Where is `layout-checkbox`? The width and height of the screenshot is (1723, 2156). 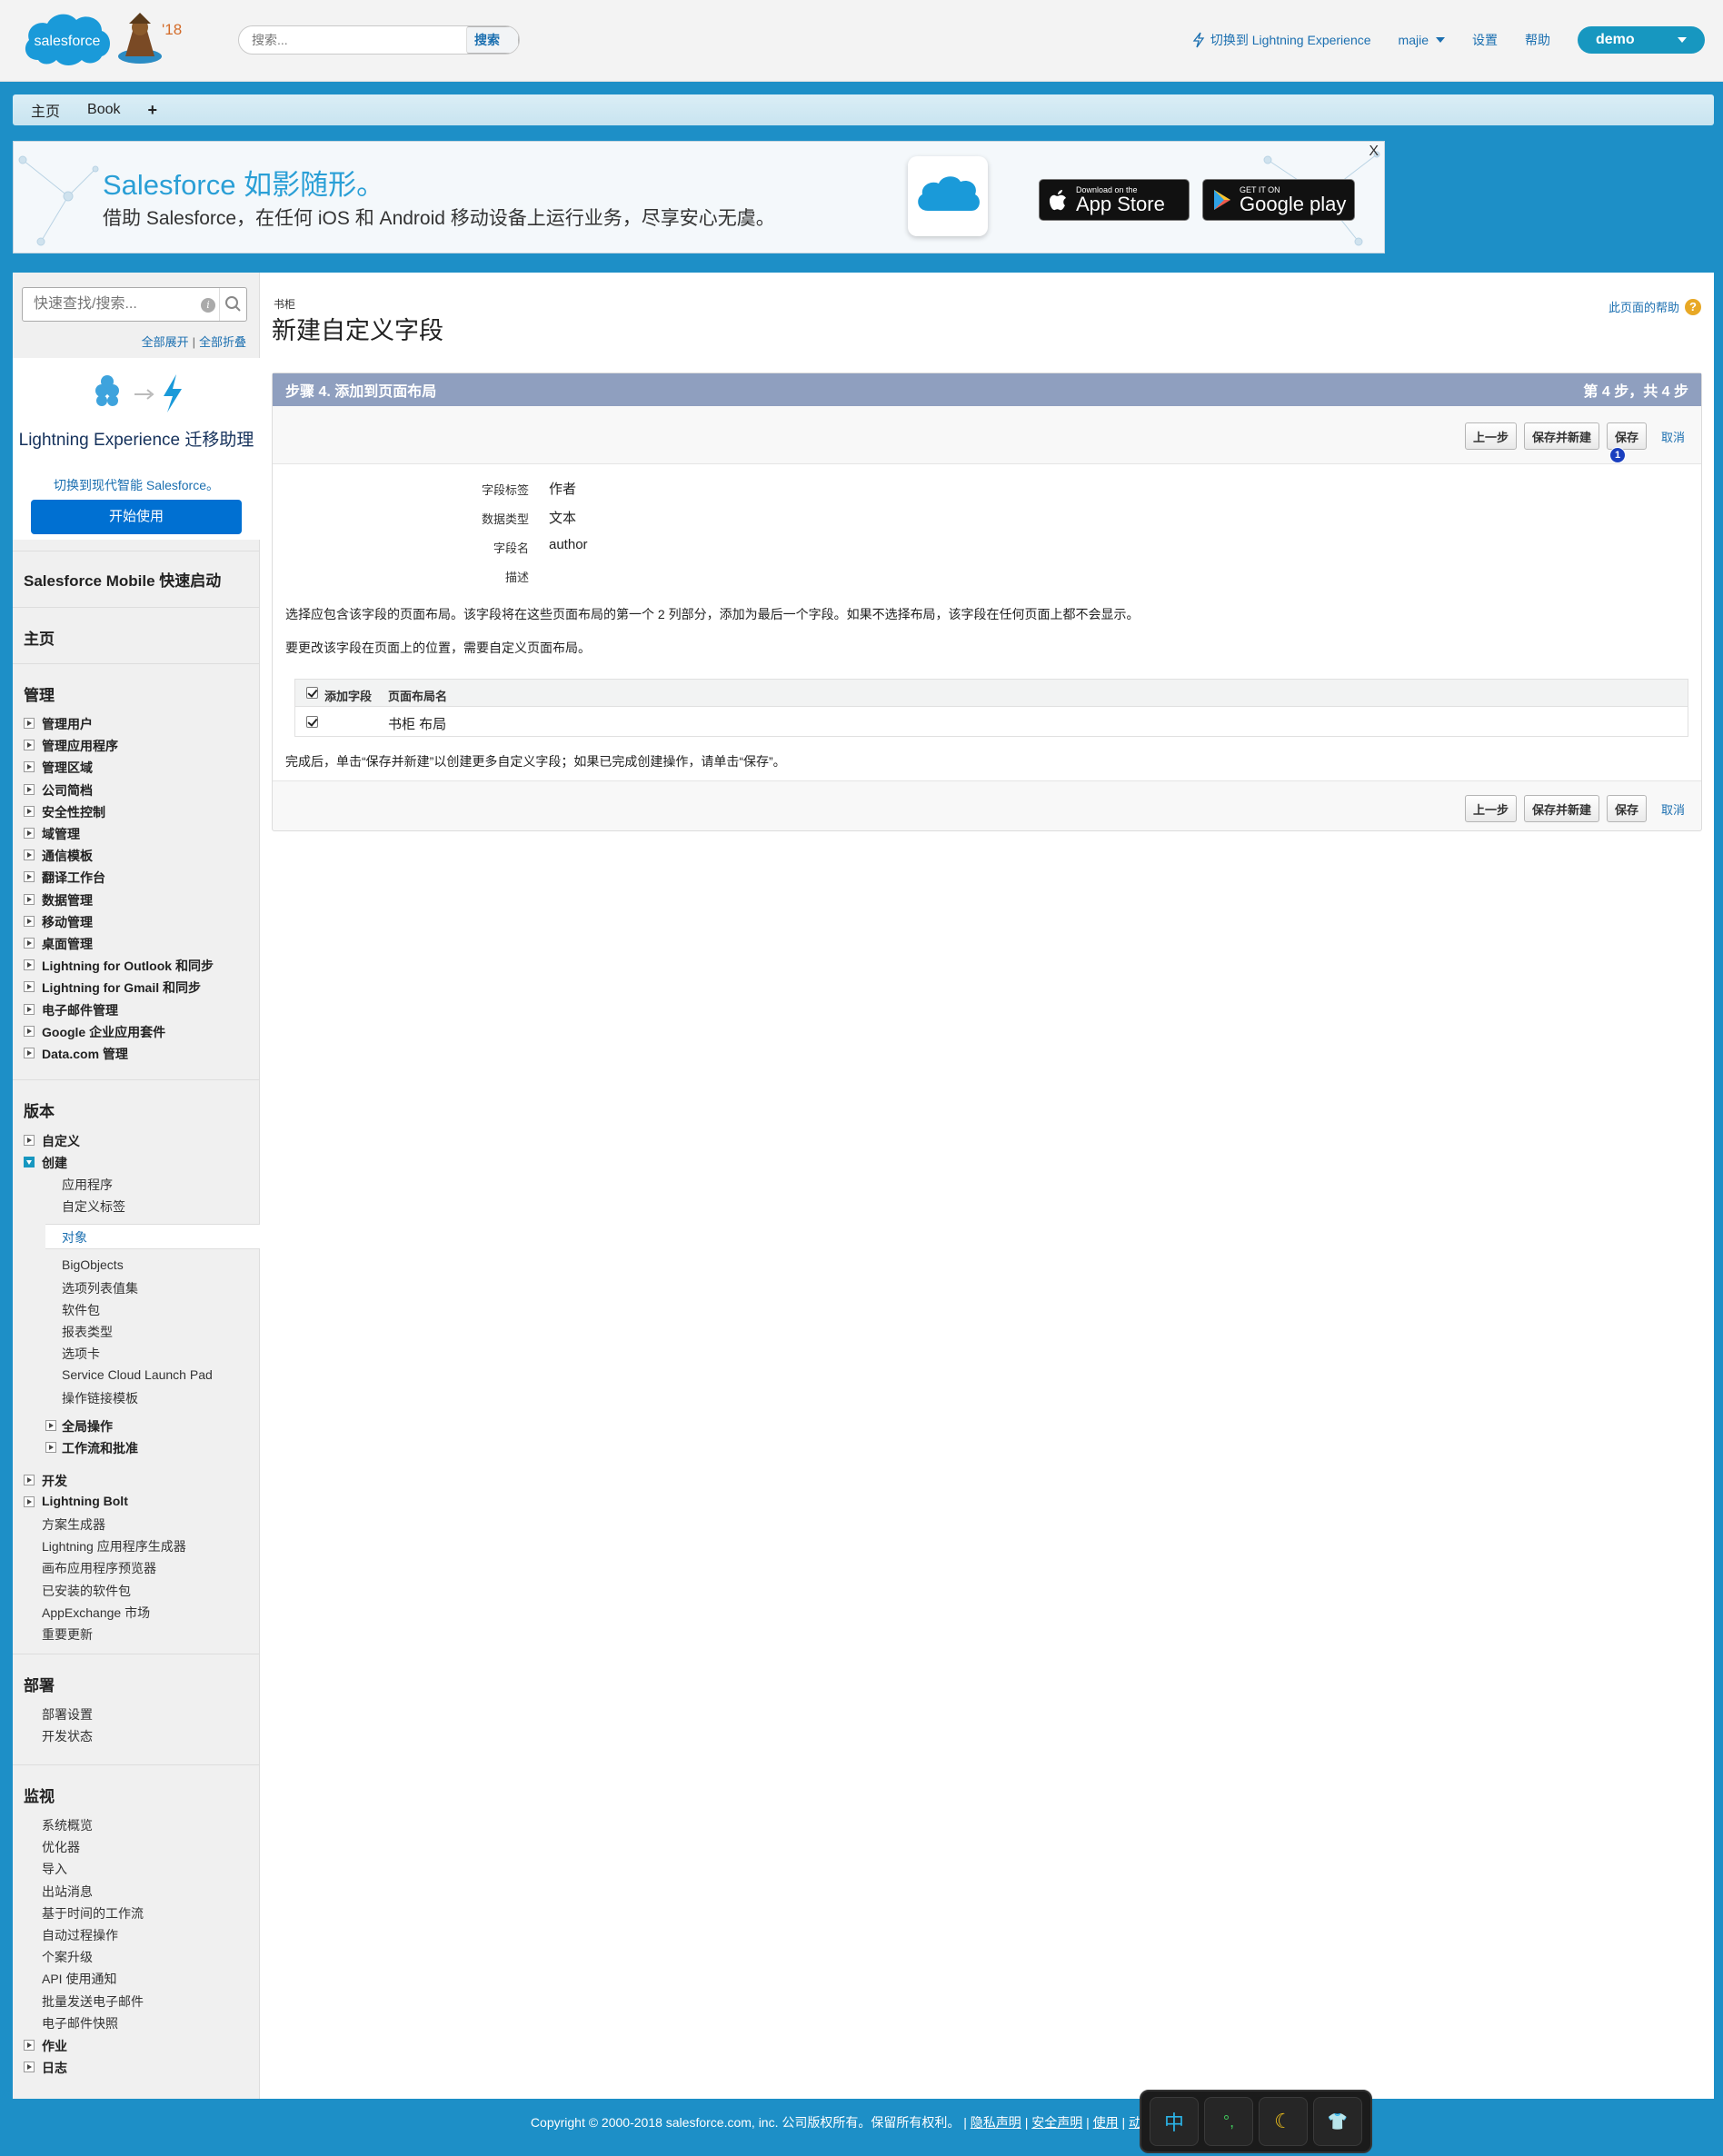 layout-checkbox is located at coordinates (312, 722).